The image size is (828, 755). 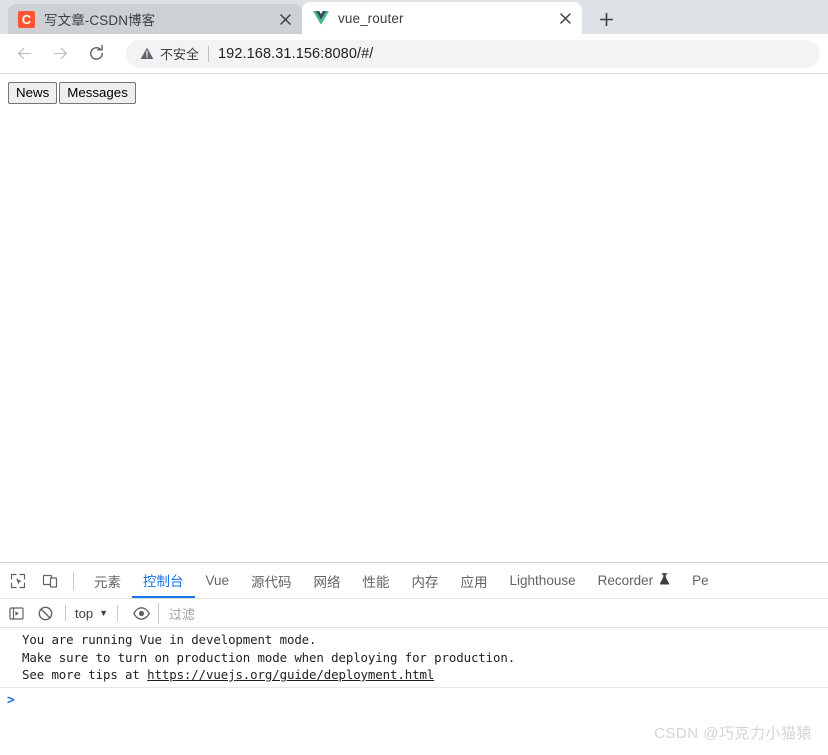 I want to click on devtools-tab-label: 源代码, so click(x=271, y=582).